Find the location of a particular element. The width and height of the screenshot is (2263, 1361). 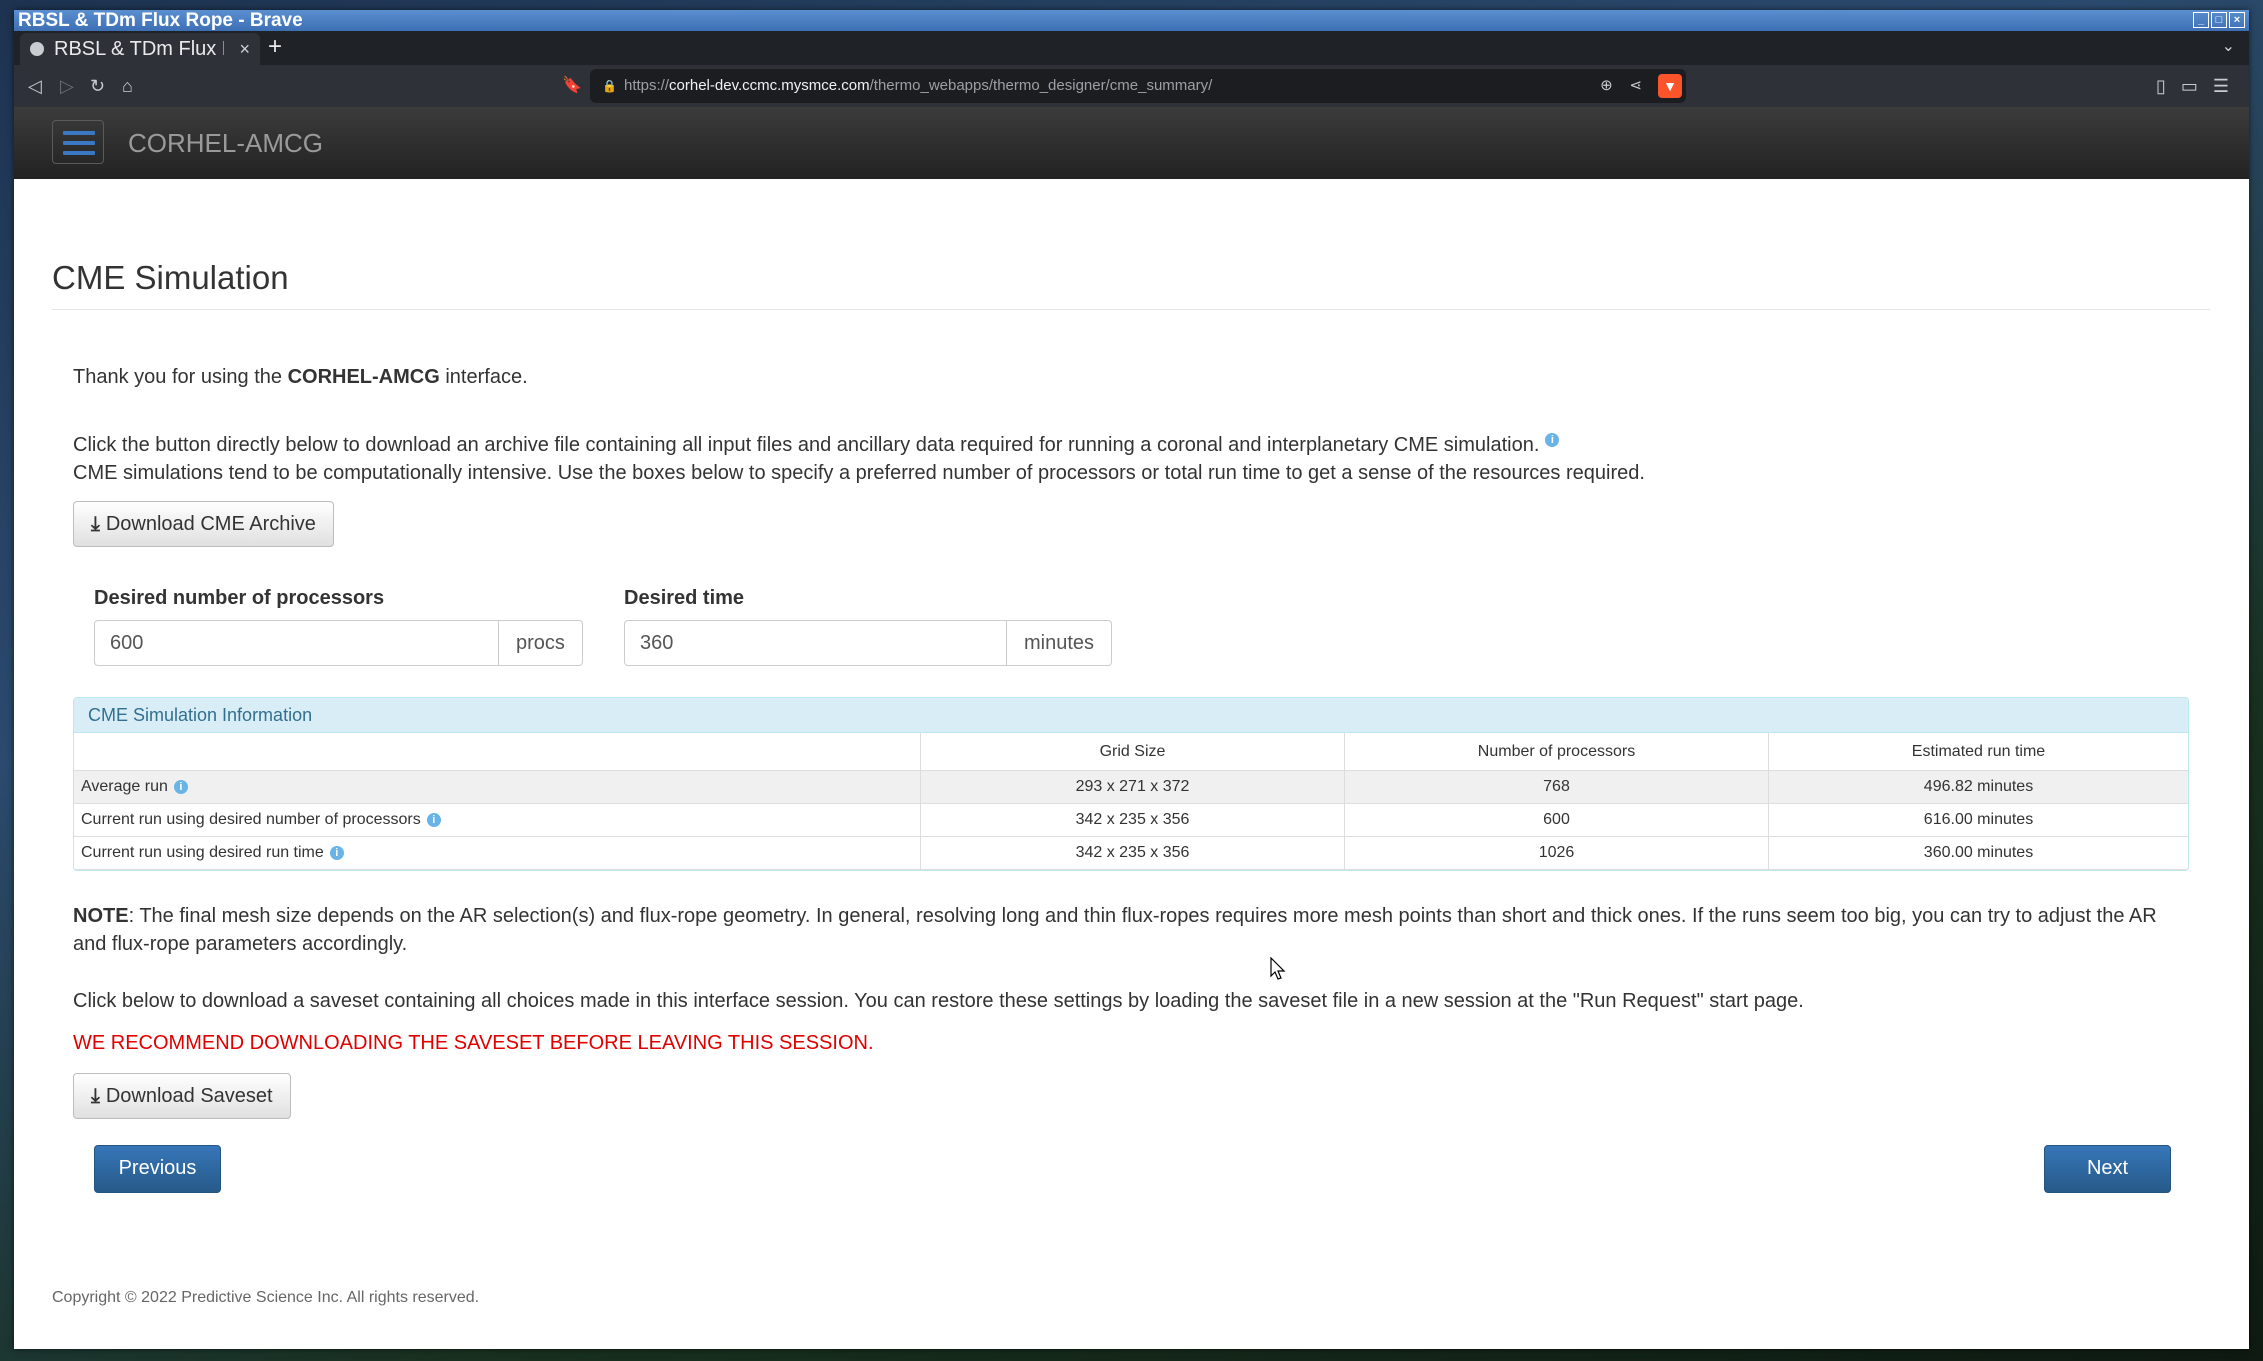

procs-unit: procs is located at coordinates (541, 643).